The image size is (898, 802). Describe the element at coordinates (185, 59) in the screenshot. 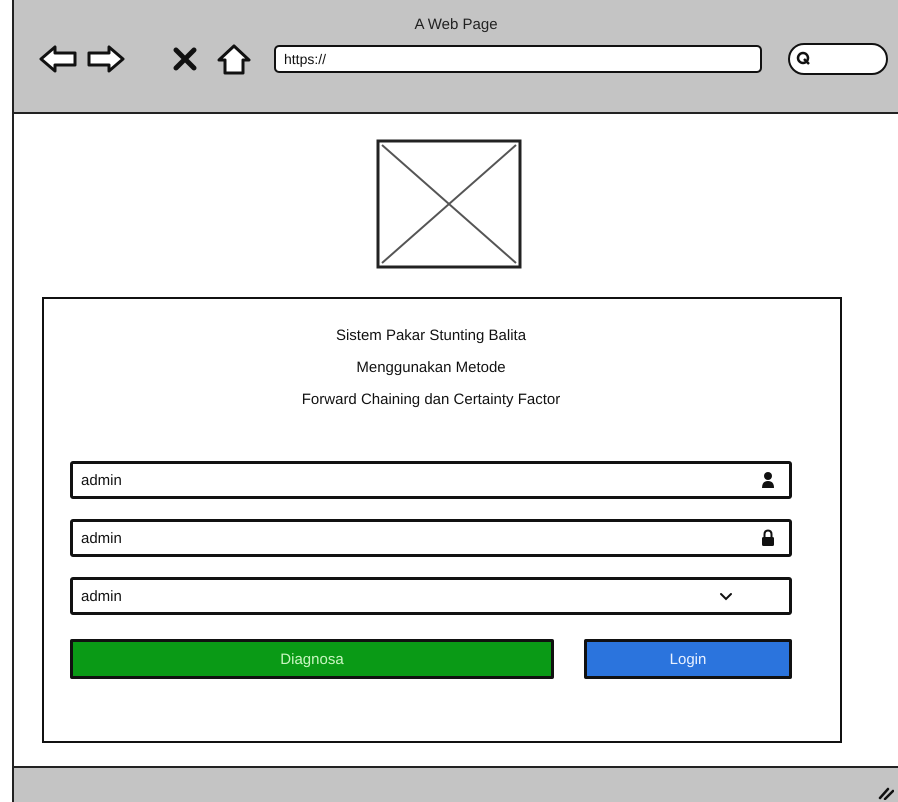

I see `close-icon` at that location.